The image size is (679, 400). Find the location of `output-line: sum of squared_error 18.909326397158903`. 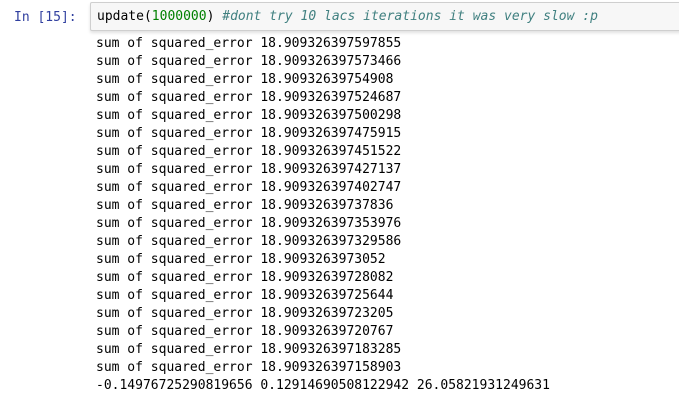

output-line: sum of squared_error 18.909326397158903 is located at coordinates (249, 367).